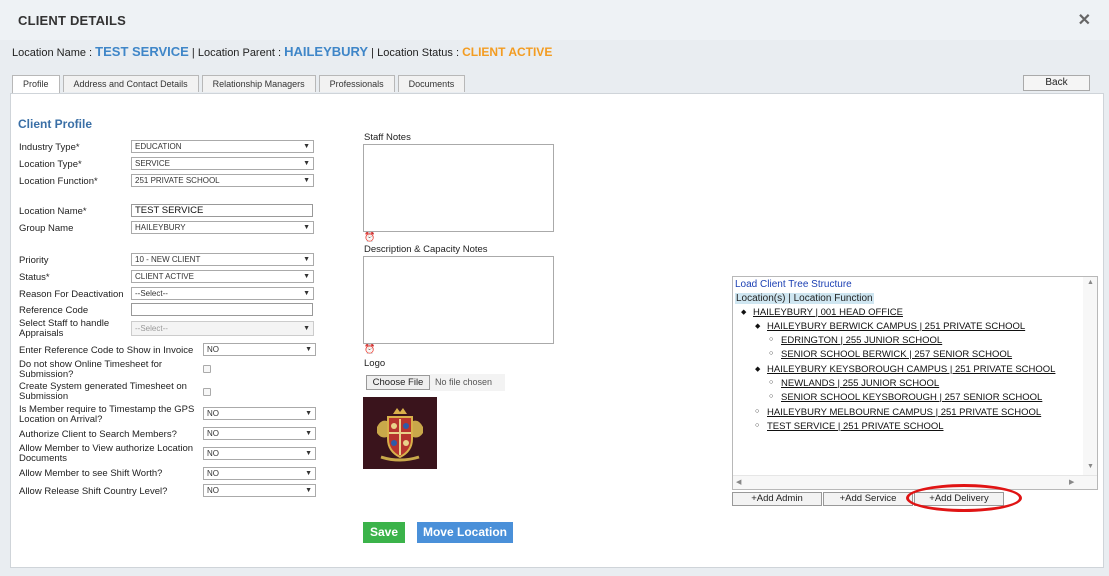 This screenshot has width=1109, height=576. What do you see at coordinates (98, 434) in the screenshot?
I see `authorize-search-label: Authorize Client to Search Members?` at bounding box center [98, 434].